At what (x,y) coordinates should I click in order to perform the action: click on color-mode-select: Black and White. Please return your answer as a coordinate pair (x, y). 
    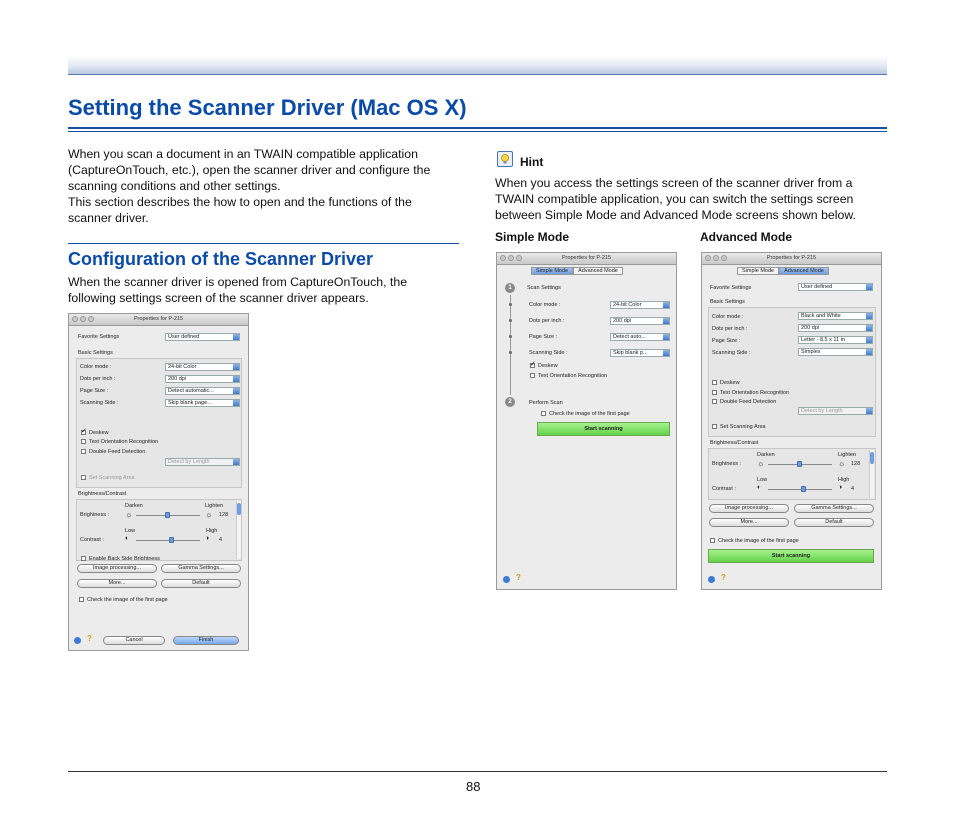
    Looking at the image, I should click on (835, 316).